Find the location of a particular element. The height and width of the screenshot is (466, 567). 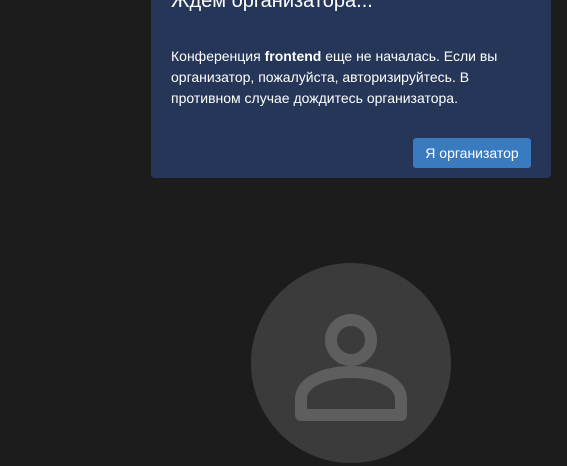

message-prefix: Конференция is located at coordinates (218, 56).